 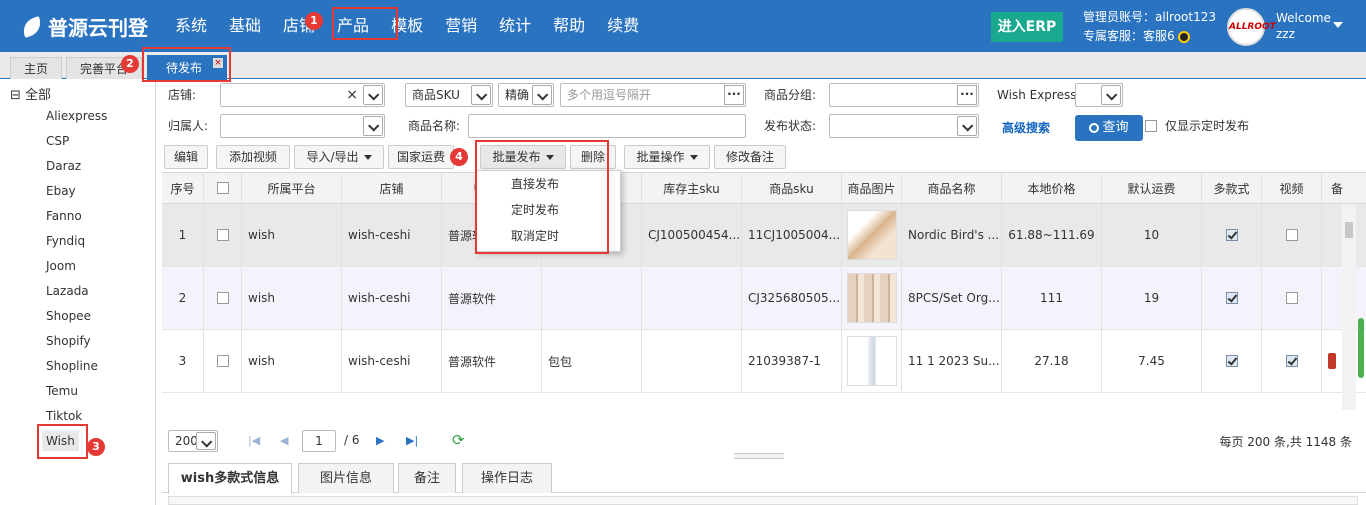 I want to click on add-video-button: 添加视频, so click(x=253, y=157).